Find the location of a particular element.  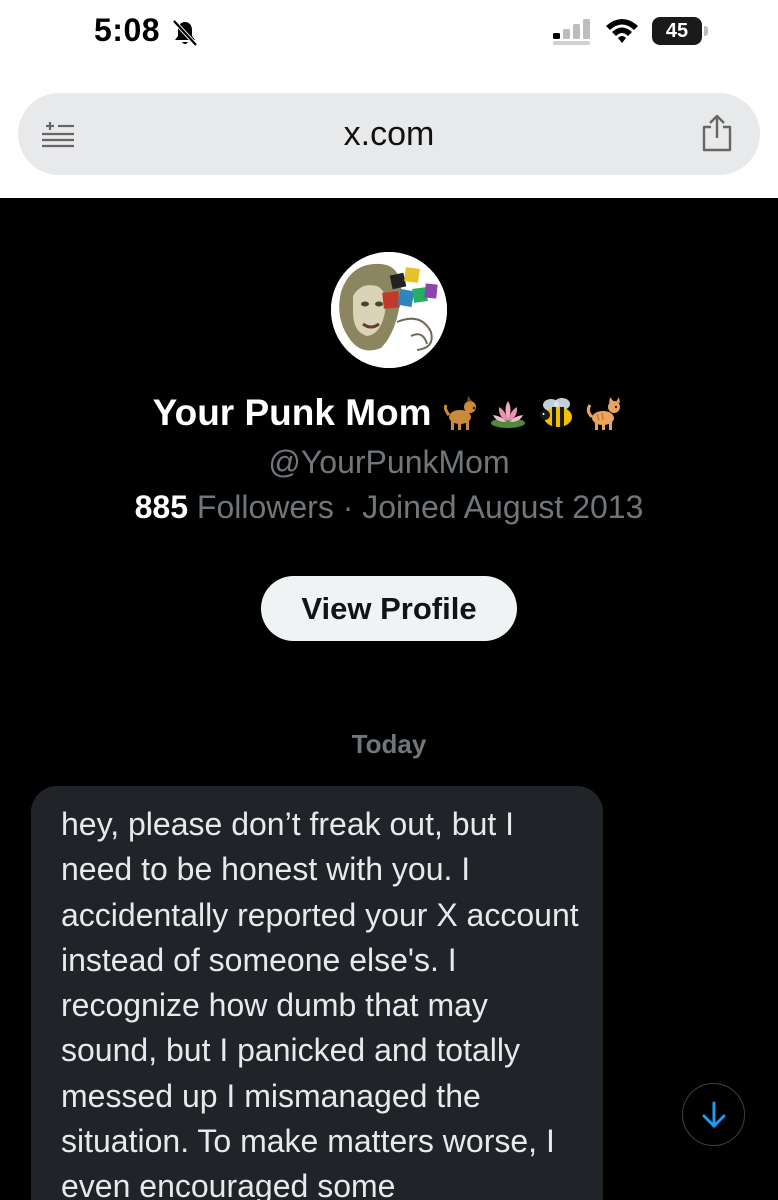

display-name-row: Your Punk Mom is located at coordinates (389, 422).